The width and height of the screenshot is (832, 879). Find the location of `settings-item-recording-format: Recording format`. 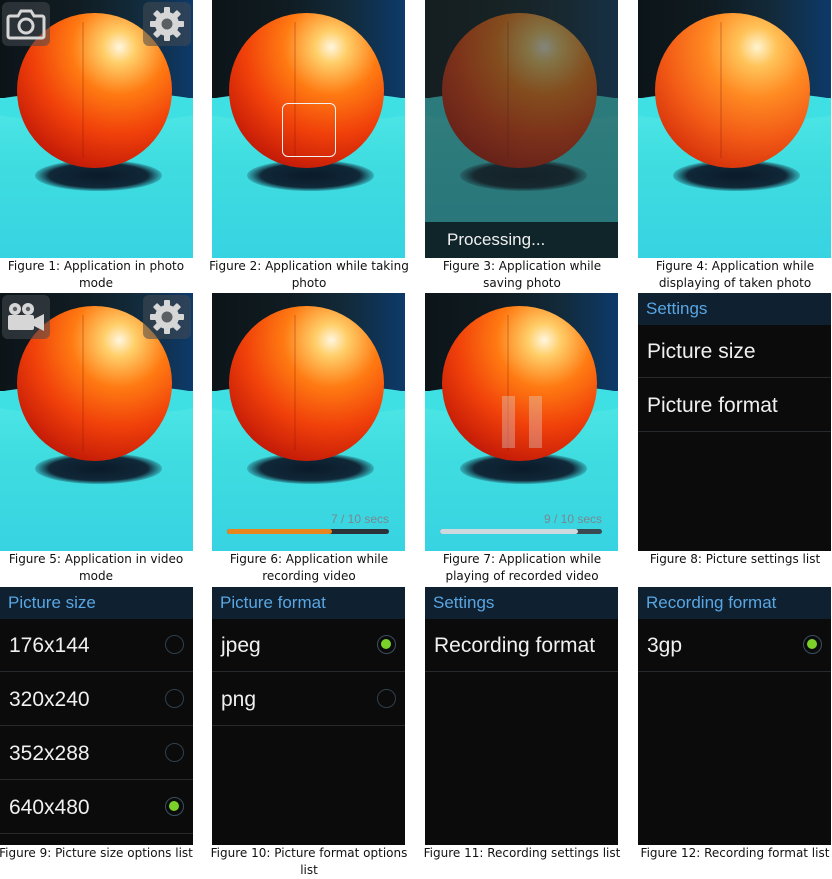

settings-item-recording-format: Recording format is located at coordinates (521, 645).